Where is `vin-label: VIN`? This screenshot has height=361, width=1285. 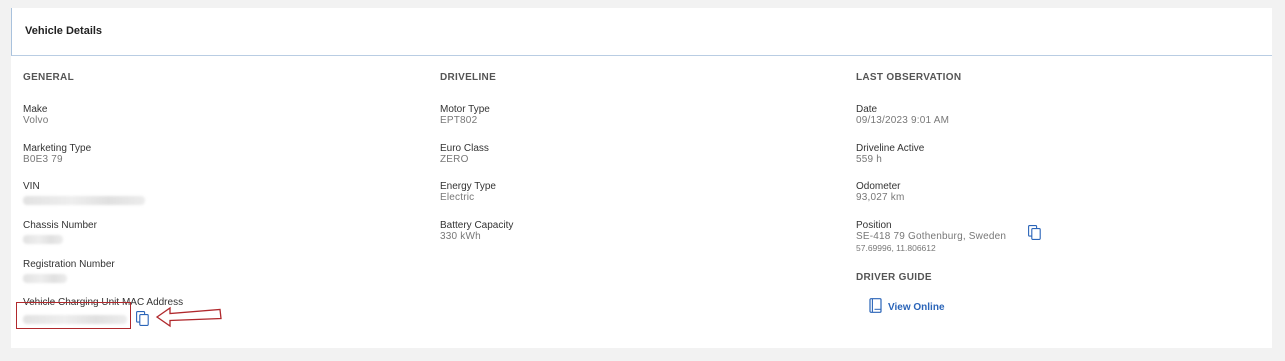 vin-label: VIN is located at coordinates (31, 187).